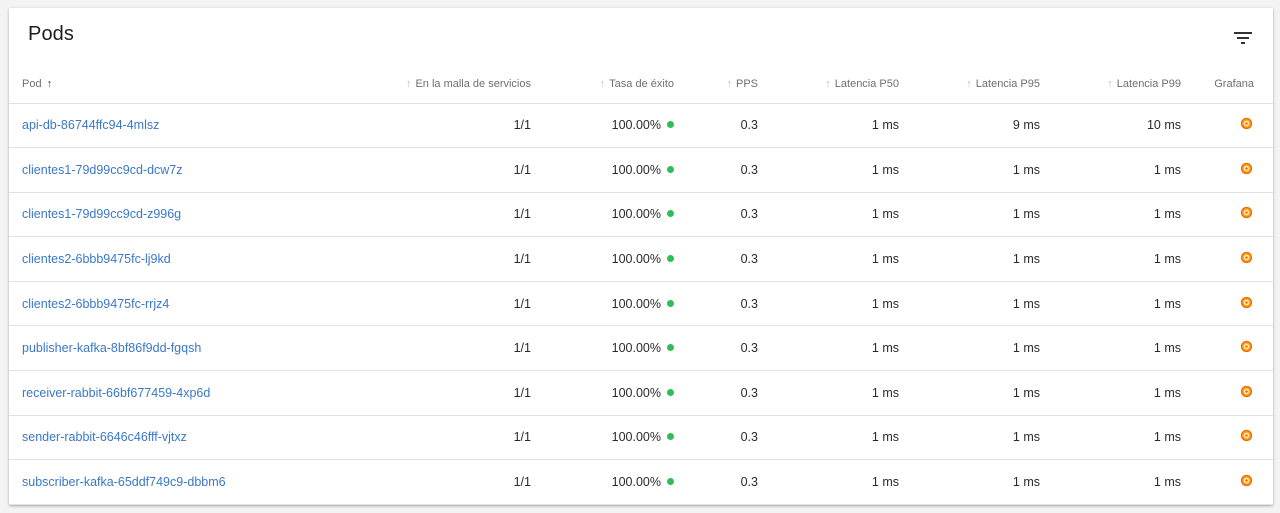 This screenshot has width=1280, height=513. I want to click on pod-link: api-db-86744ffc94-4mlsz, so click(90, 125).